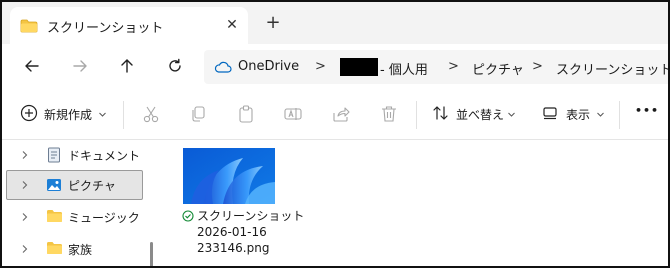 The image size is (670, 268). What do you see at coordinates (612, 68) in the screenshot?
I see `breadcrumb-screenshots: スクリーンショット` at bounding box center [612, 68].